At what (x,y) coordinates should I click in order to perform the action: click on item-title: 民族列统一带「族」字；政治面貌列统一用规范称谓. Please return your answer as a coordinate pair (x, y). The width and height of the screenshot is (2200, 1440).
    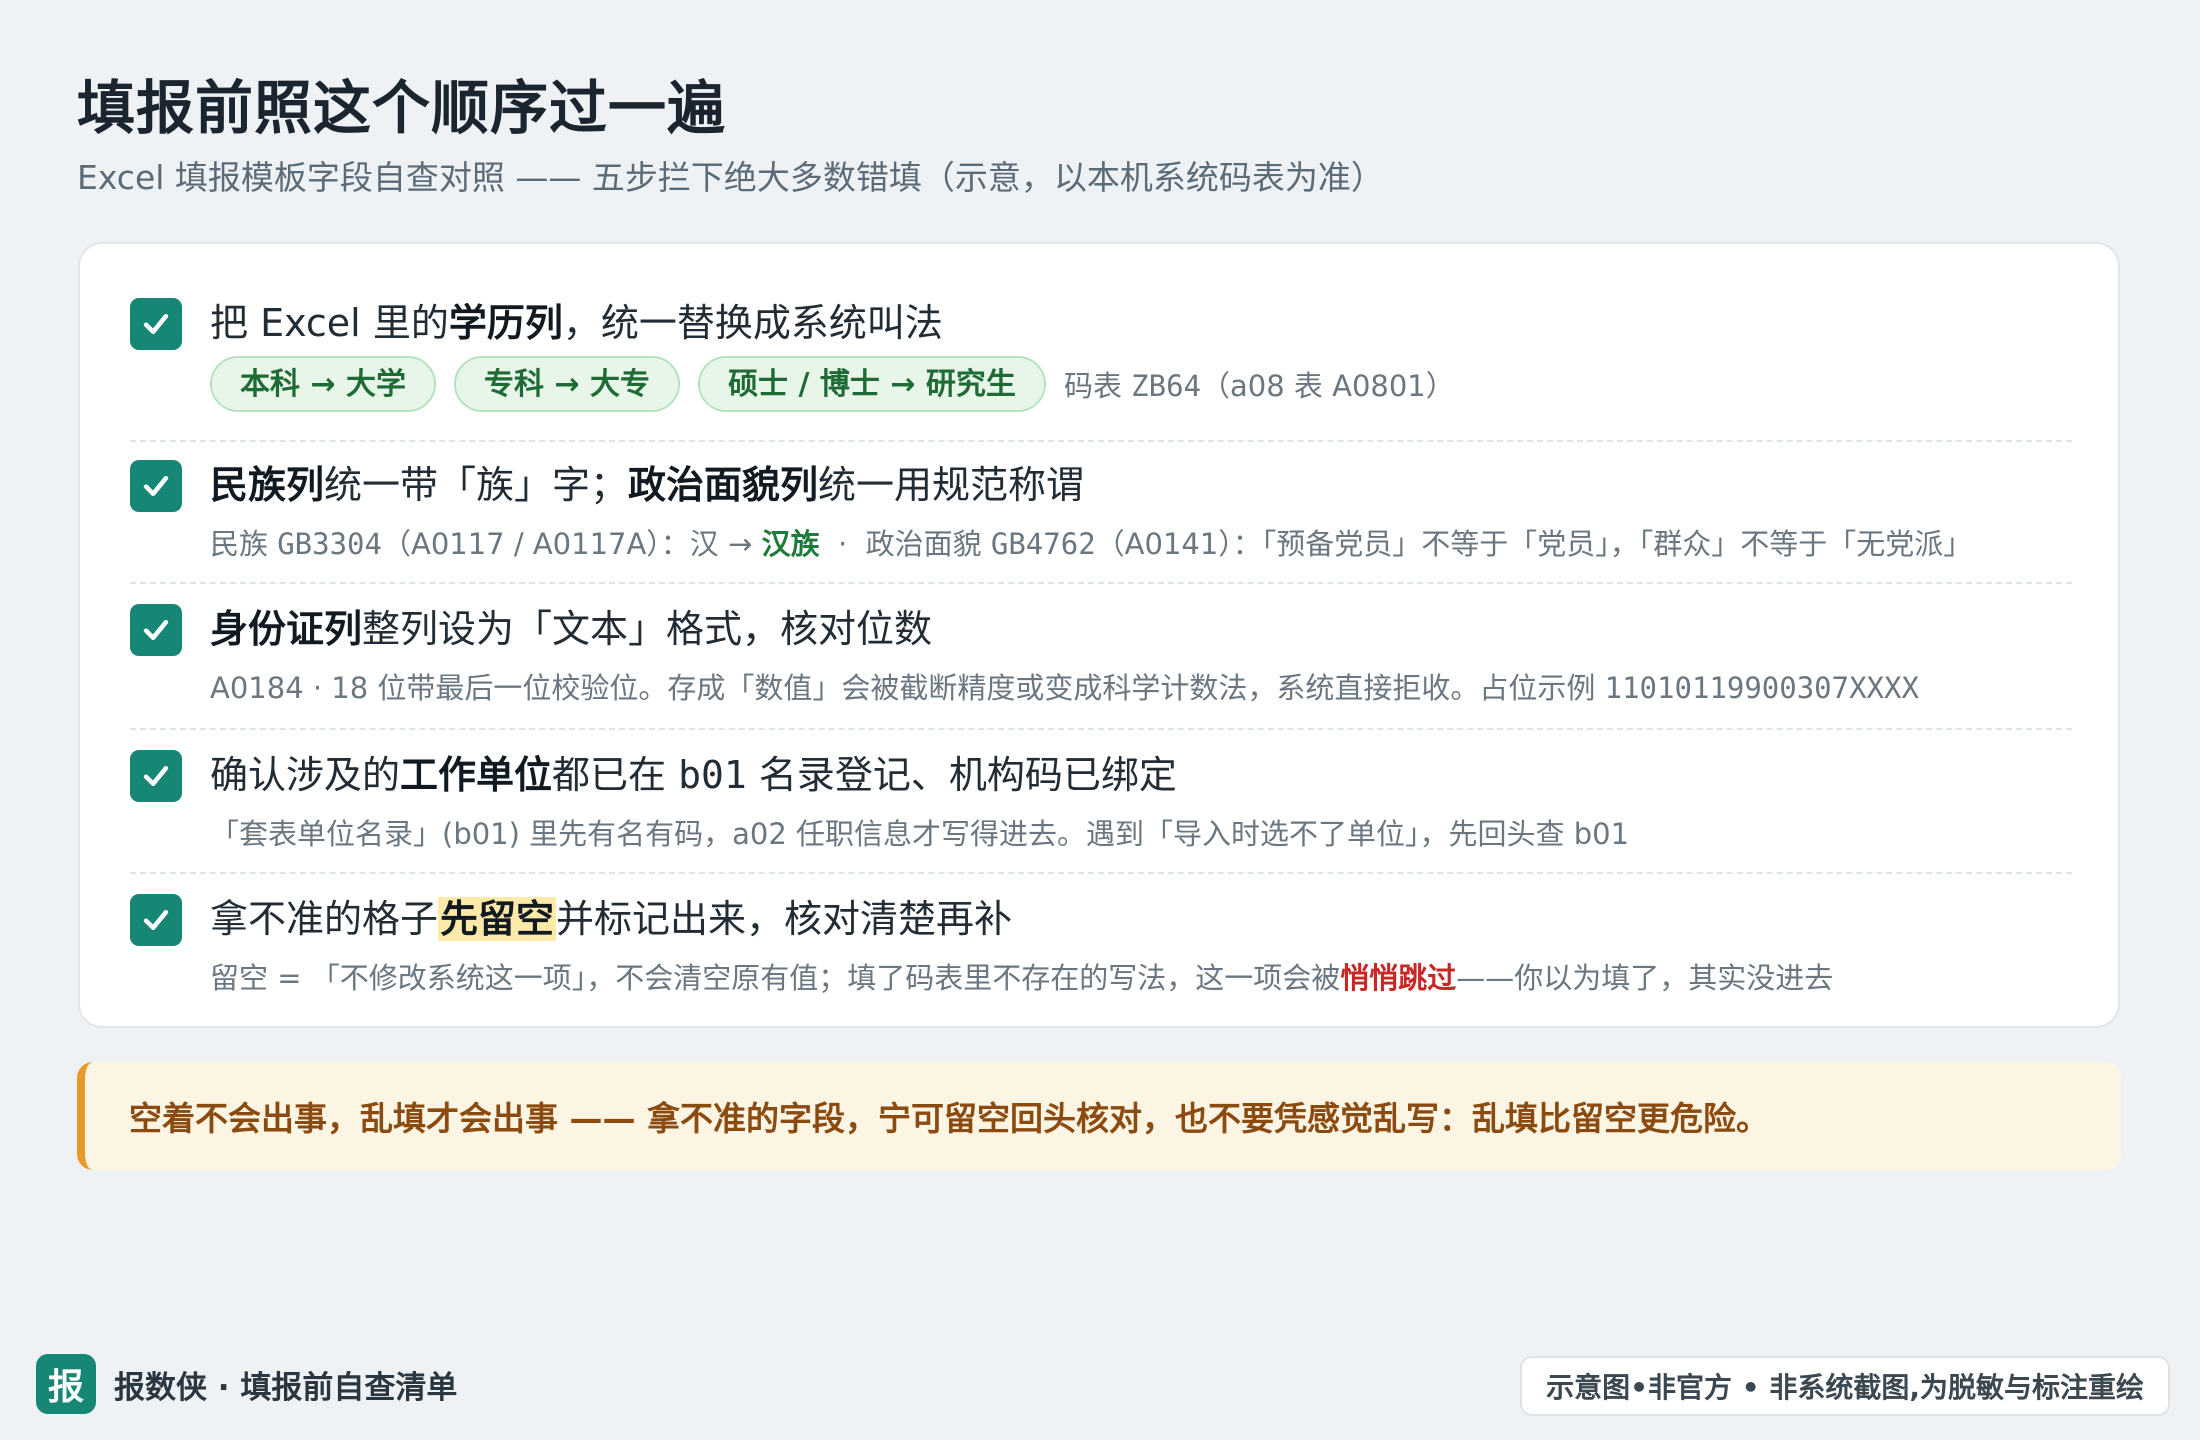
    Looking at the image, I should click on (647, 485).